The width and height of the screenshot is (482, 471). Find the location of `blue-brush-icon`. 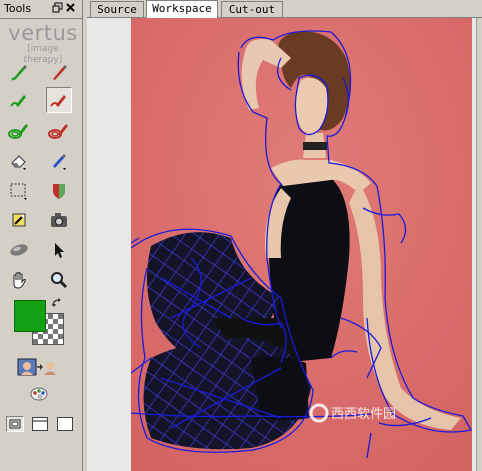

blue-brush-icon is located at coordinates (59, 162).